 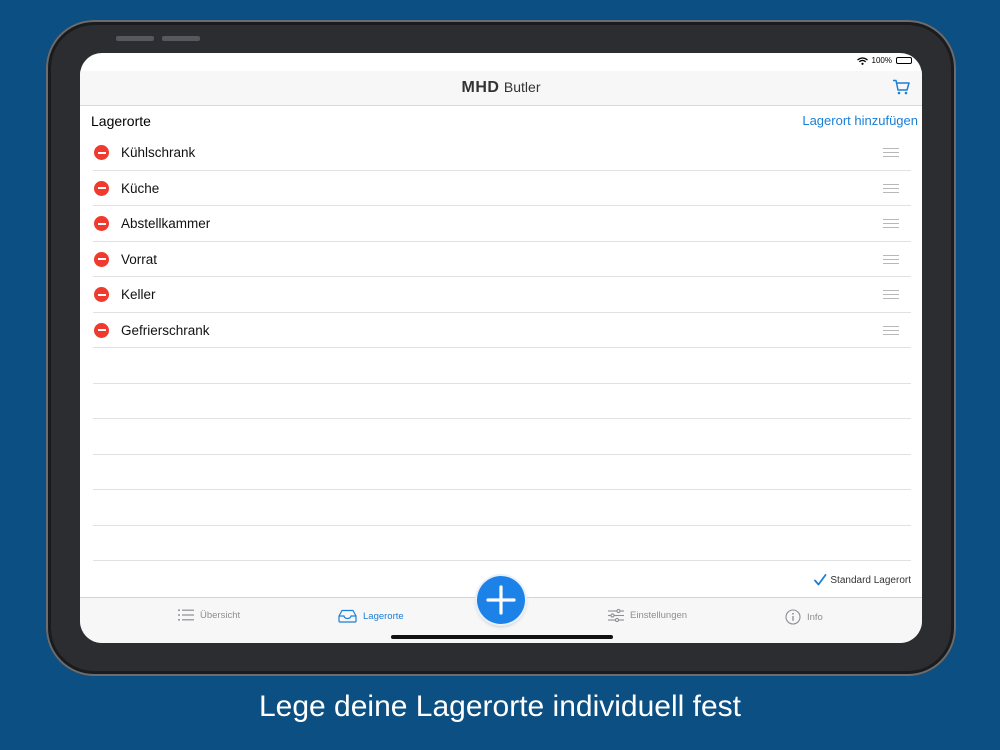 What do you see at coordinates (501, 62) in the screenshot?
I see `status-bar: 100%` at bounding box center [501, 62].